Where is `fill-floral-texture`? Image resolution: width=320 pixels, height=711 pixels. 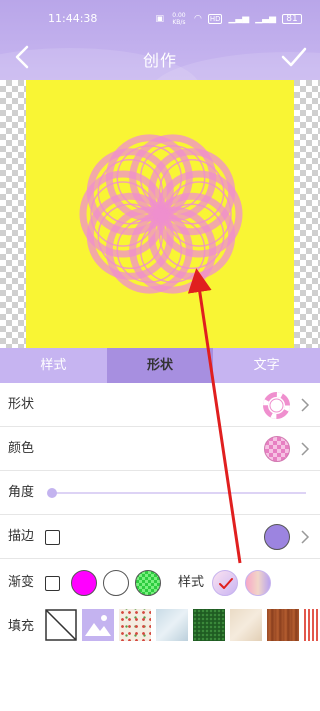
fill-floral-texture is located at coordinates (135, 625).